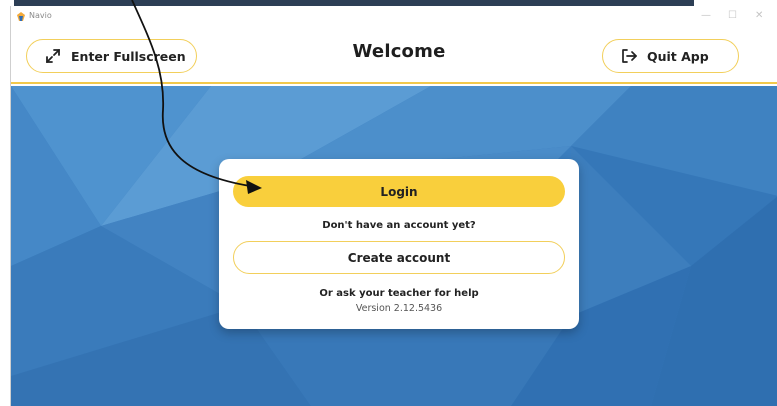 The width and height of the screenshot is (777, 406). Describe the element at coordinates (629, 56) in the screenshot. I see `exit-door-icon` at that location.